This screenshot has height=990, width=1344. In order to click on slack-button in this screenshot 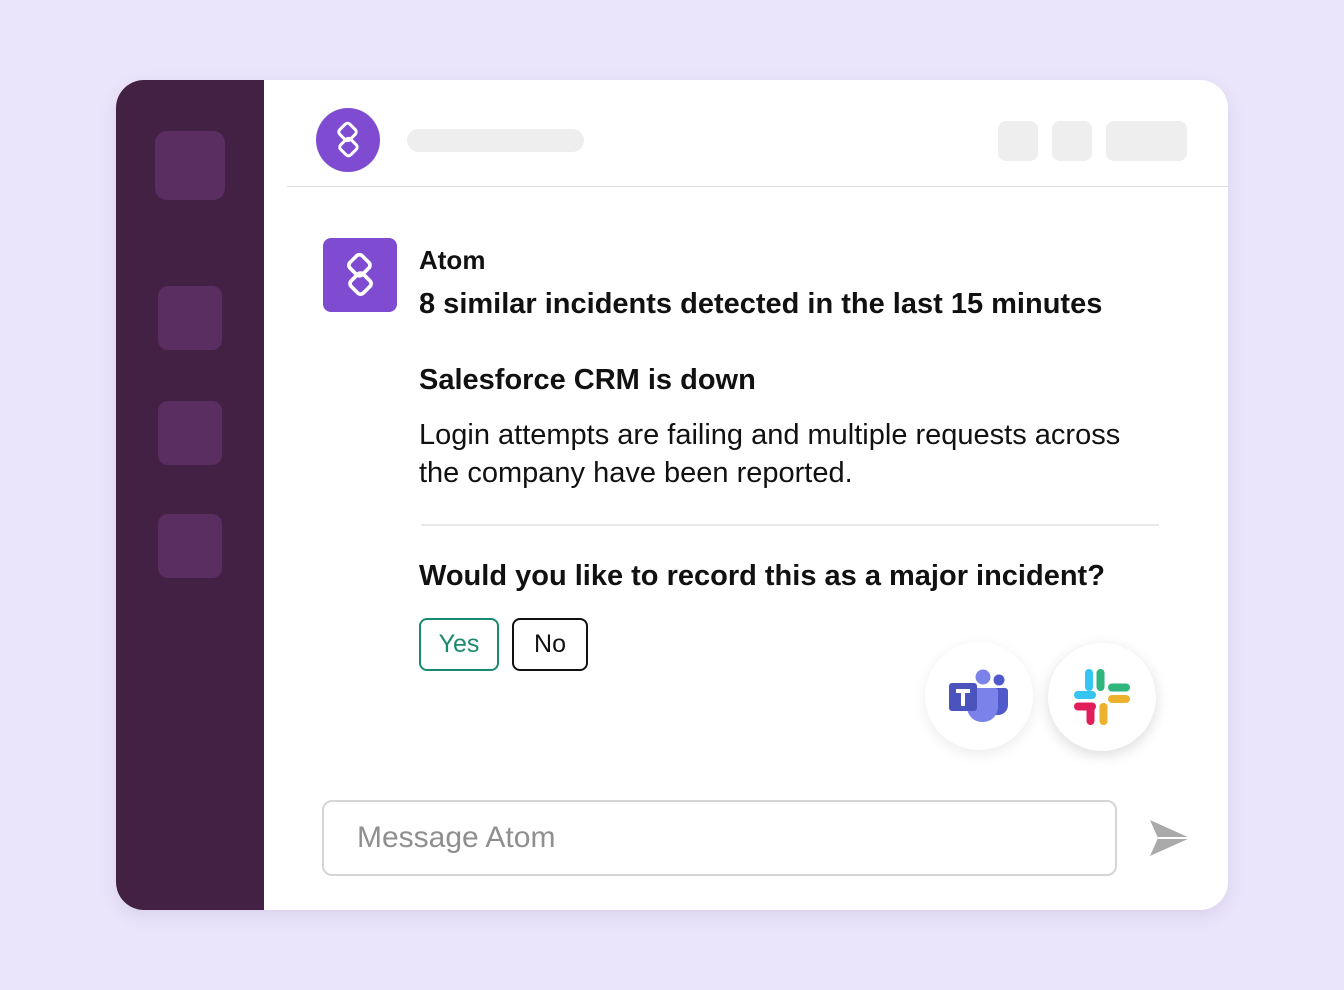, I will do `click(1102, 697)`.